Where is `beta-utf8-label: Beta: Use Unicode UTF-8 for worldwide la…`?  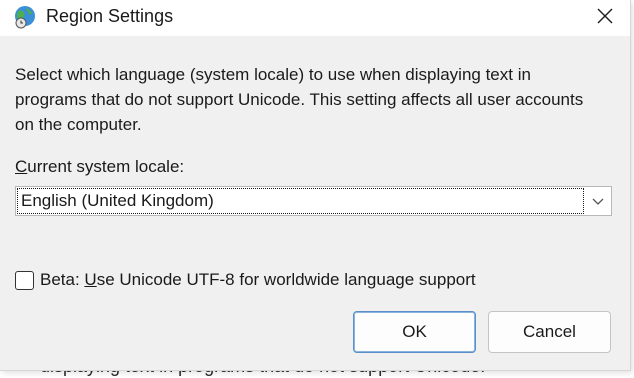
beta-utf8-label: Beta: Use Unicode UTF-8 for worldwide la… is located at coordinates (258, 280).